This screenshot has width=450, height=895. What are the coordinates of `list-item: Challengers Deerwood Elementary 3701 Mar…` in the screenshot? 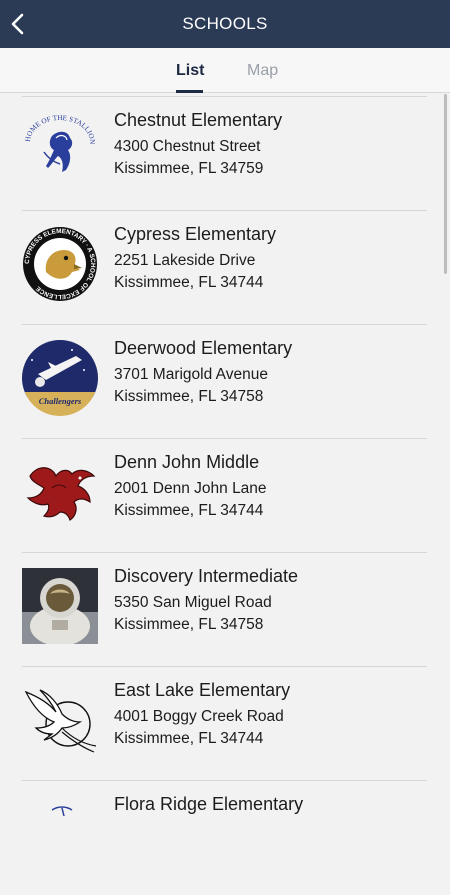 It's located at (225, 382).